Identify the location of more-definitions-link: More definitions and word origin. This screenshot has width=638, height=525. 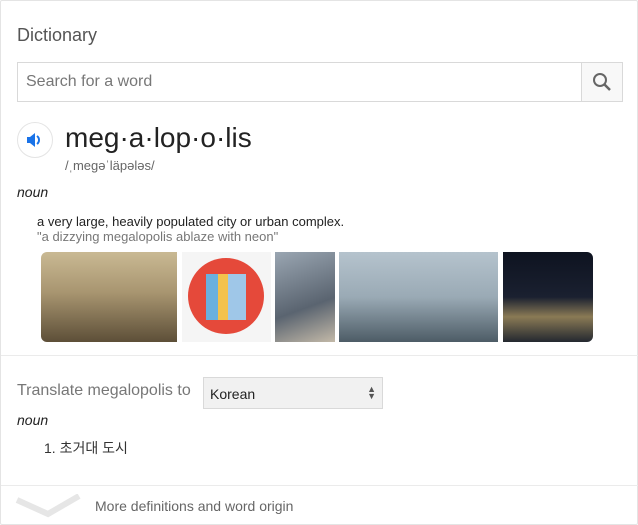
(194, 506).